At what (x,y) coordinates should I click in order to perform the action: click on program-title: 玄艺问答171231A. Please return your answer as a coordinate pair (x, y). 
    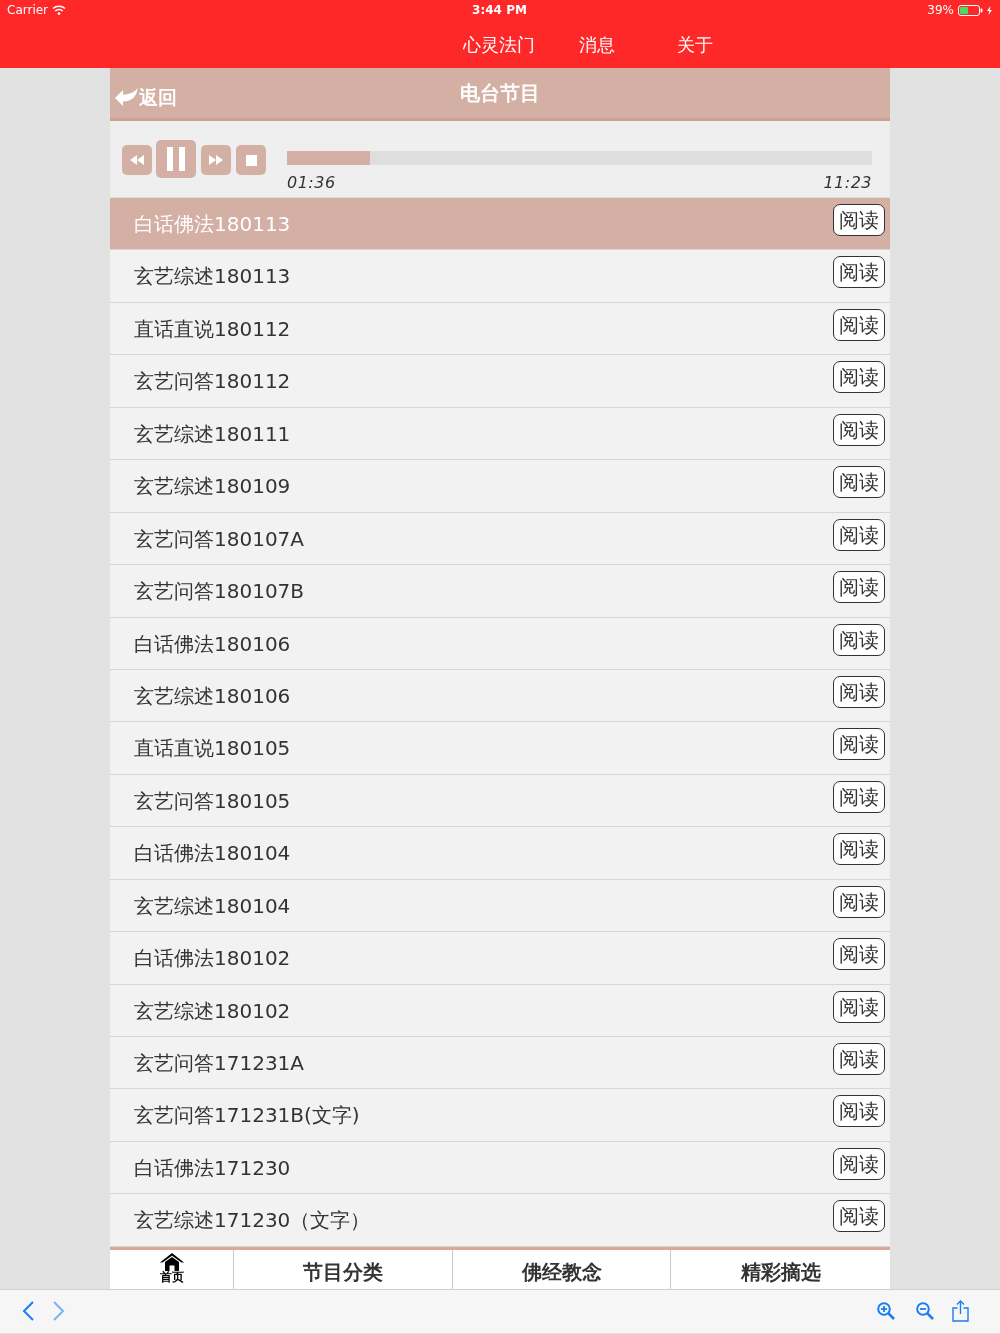
    Looking at the image, I should click on (219, 1063).